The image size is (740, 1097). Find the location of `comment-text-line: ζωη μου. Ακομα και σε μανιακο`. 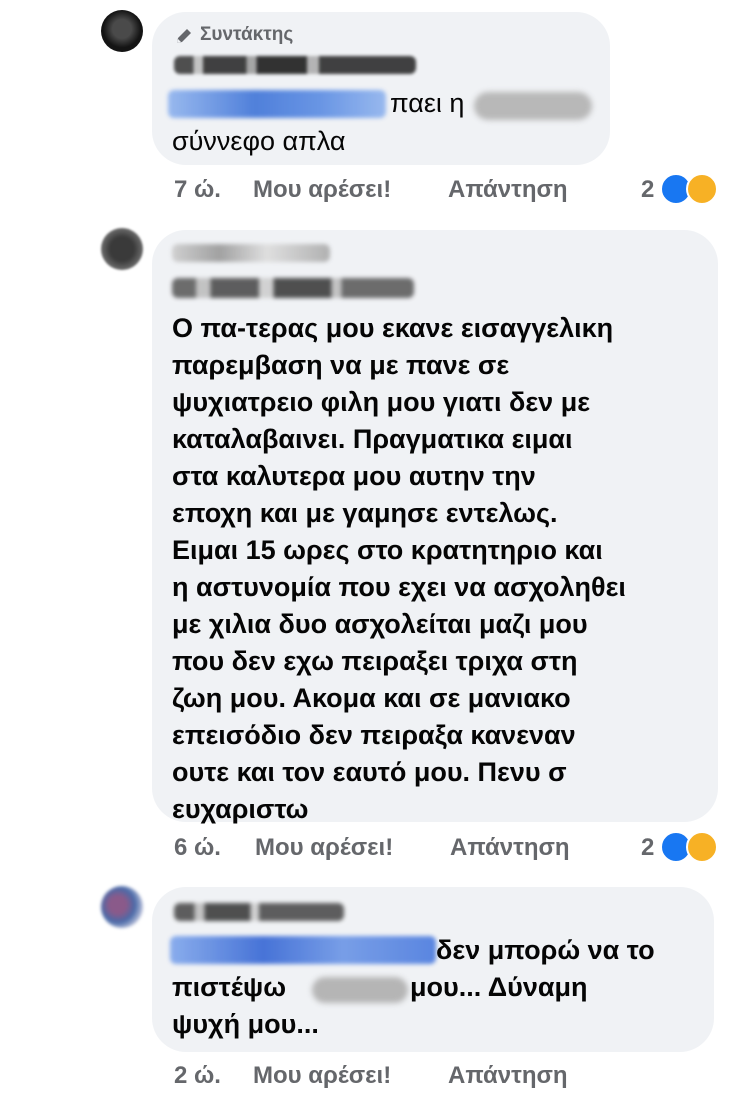

comment-text-line: ζωη μου. Ακομα και σε μανιακο is located at coordinates (371, 698).